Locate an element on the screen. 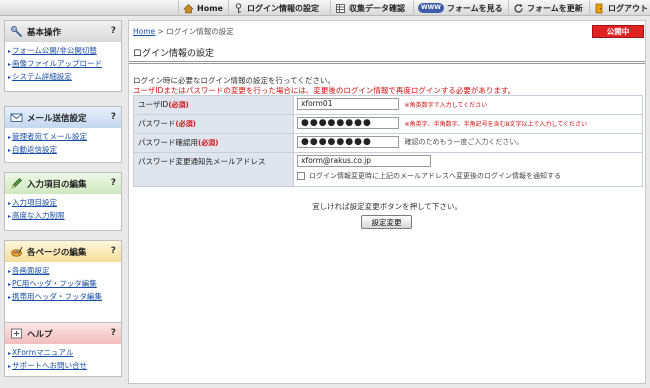  sidebar-input-title: 入力項目の編集 is located at coordinates (57, 184).